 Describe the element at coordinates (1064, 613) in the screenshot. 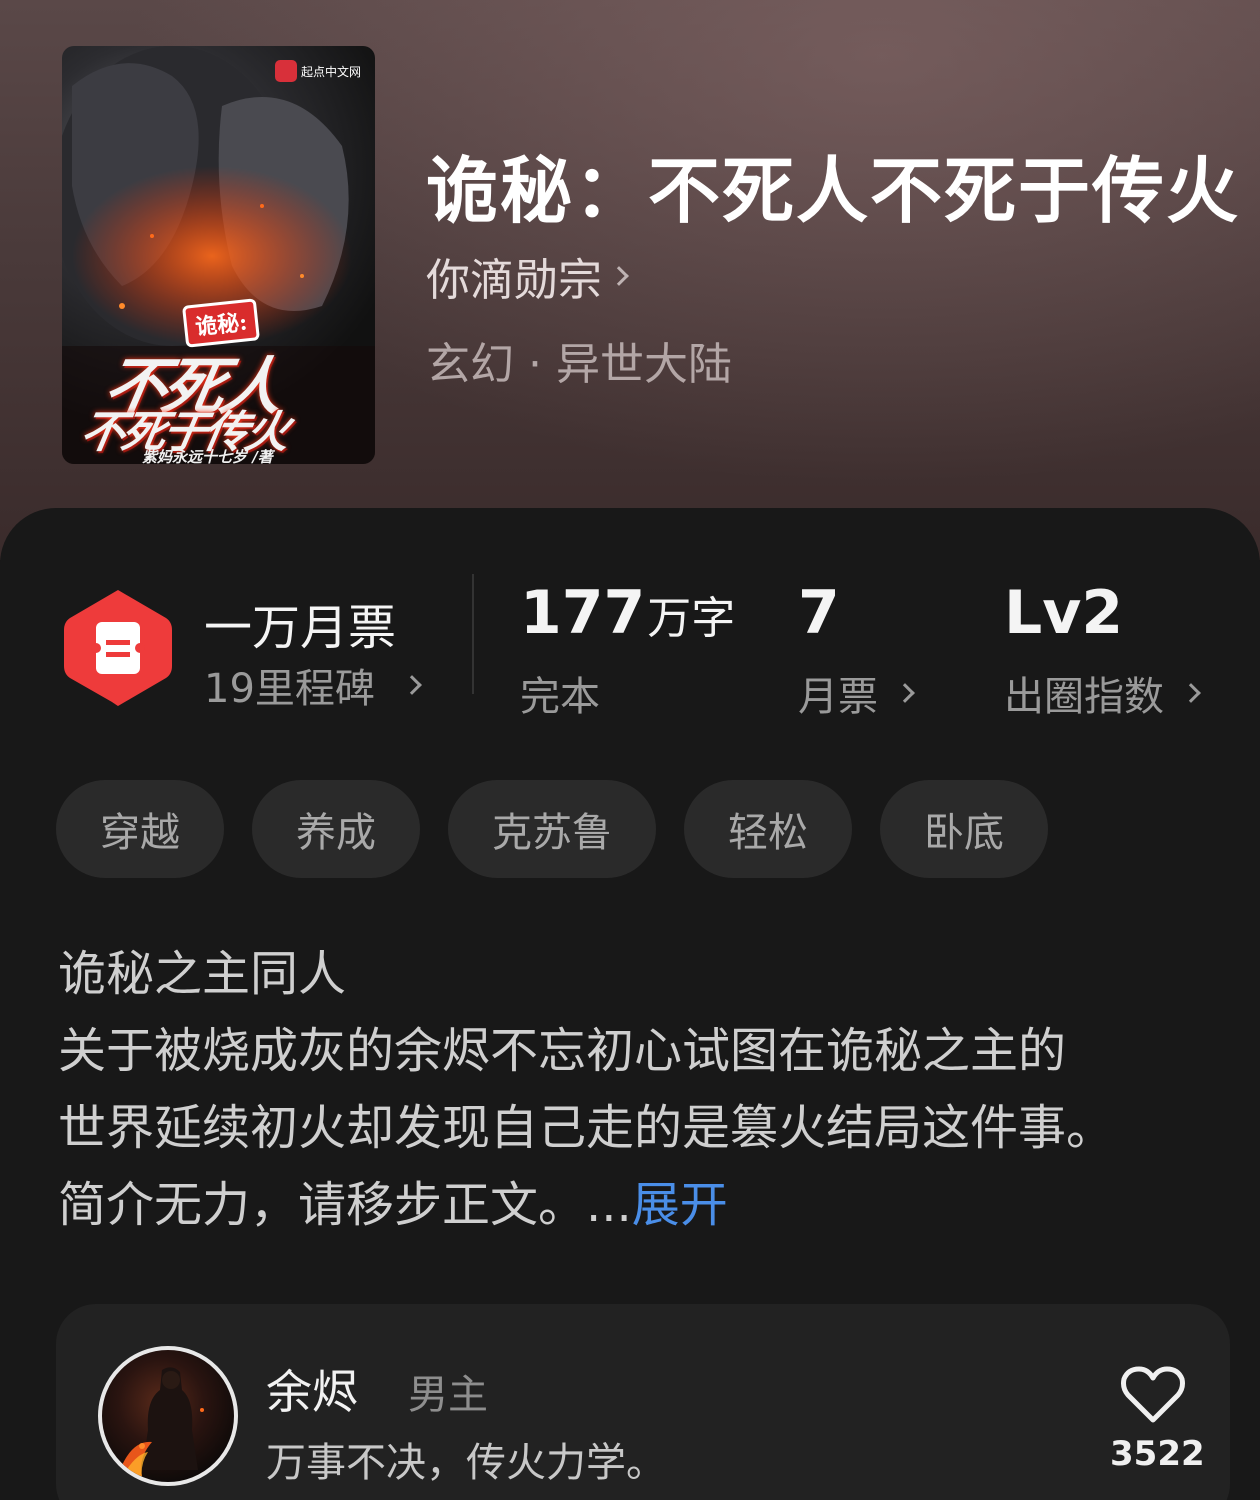

I see `level-value: Lv2` at that location.